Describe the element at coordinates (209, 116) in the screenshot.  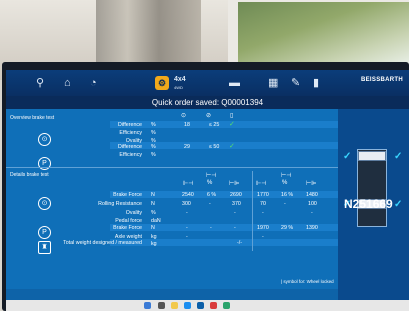
I see `col-header-2: ⊘` at that location.